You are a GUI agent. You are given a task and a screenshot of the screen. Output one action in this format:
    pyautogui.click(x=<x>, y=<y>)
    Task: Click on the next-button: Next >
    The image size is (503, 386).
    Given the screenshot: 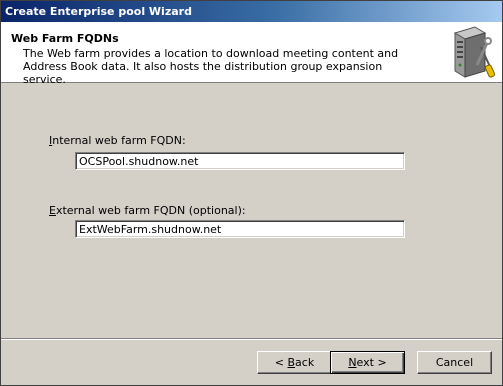 What is the action you would take?
    pyautogui.click(x=367, y=362)
    